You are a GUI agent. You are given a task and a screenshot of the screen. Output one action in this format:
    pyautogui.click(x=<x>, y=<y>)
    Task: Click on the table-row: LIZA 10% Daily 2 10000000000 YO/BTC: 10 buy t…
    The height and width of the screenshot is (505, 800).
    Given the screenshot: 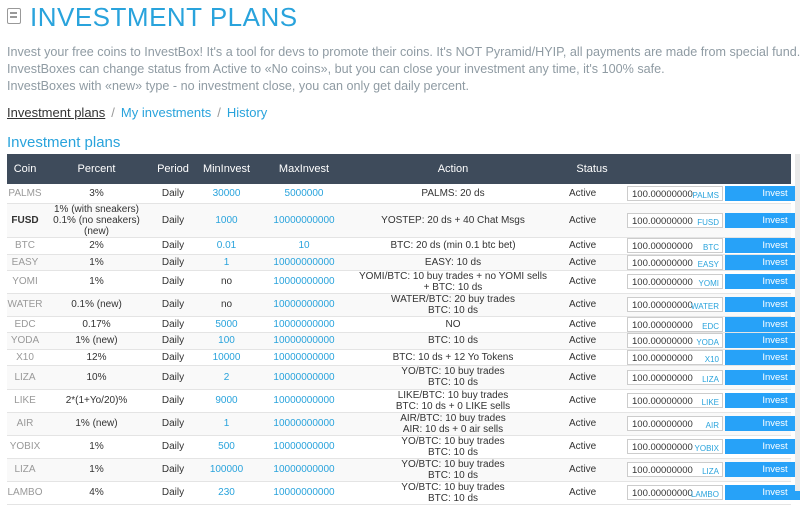 What is the action you would take?
    pyautogui.click(x=403, y=377)
    